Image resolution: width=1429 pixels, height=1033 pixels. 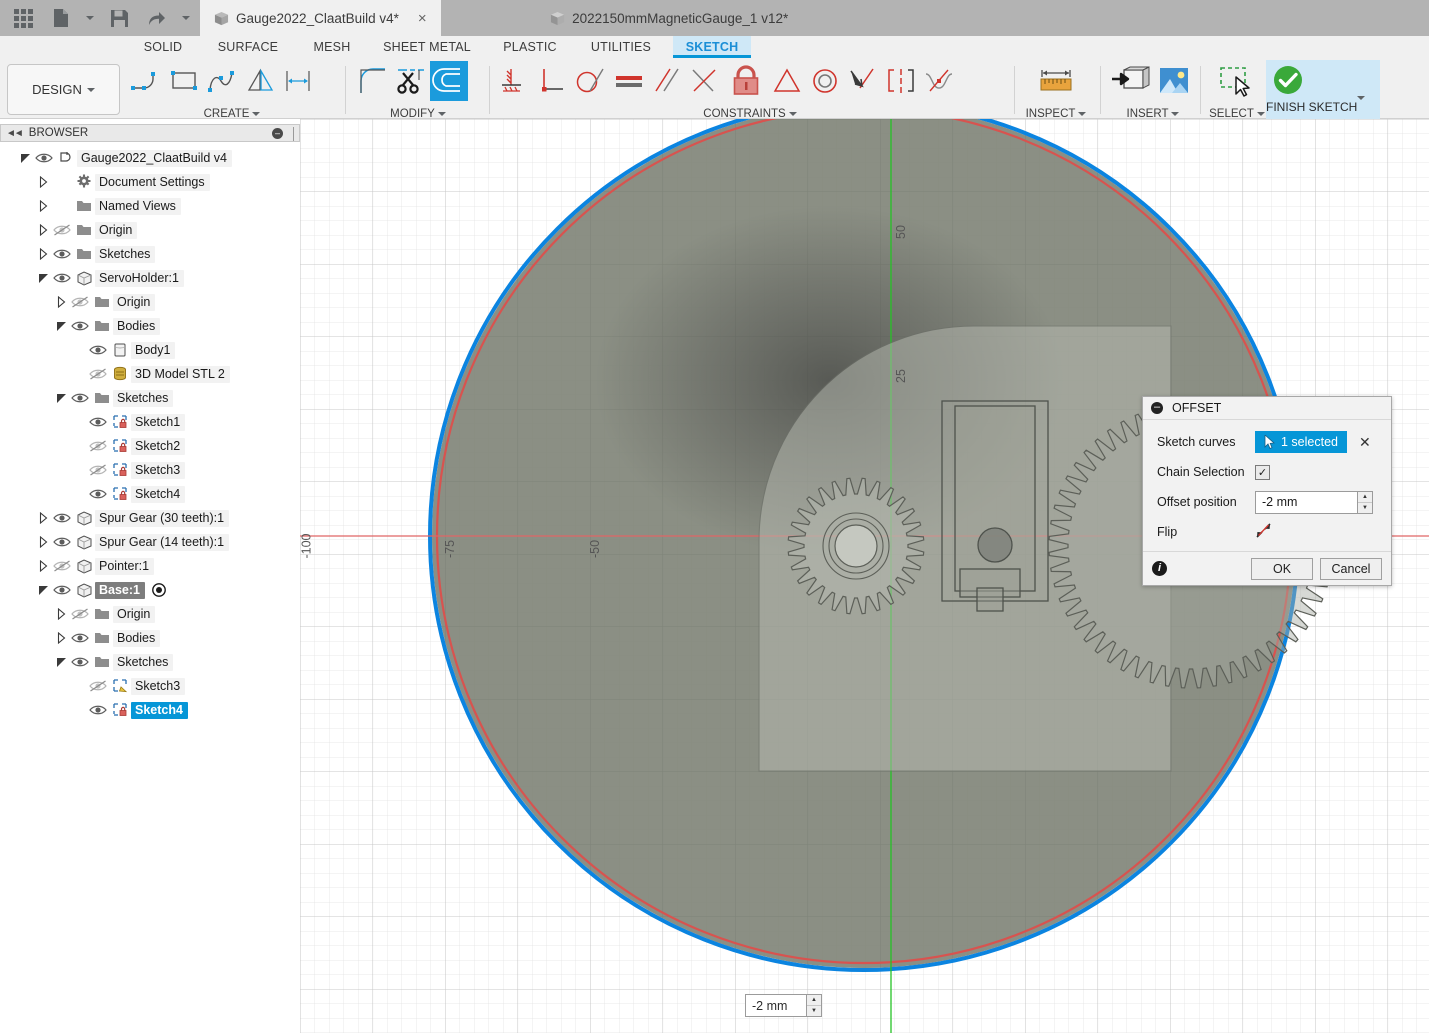 I want to click on flip-direction-icon, so click(x=1263, y=532).